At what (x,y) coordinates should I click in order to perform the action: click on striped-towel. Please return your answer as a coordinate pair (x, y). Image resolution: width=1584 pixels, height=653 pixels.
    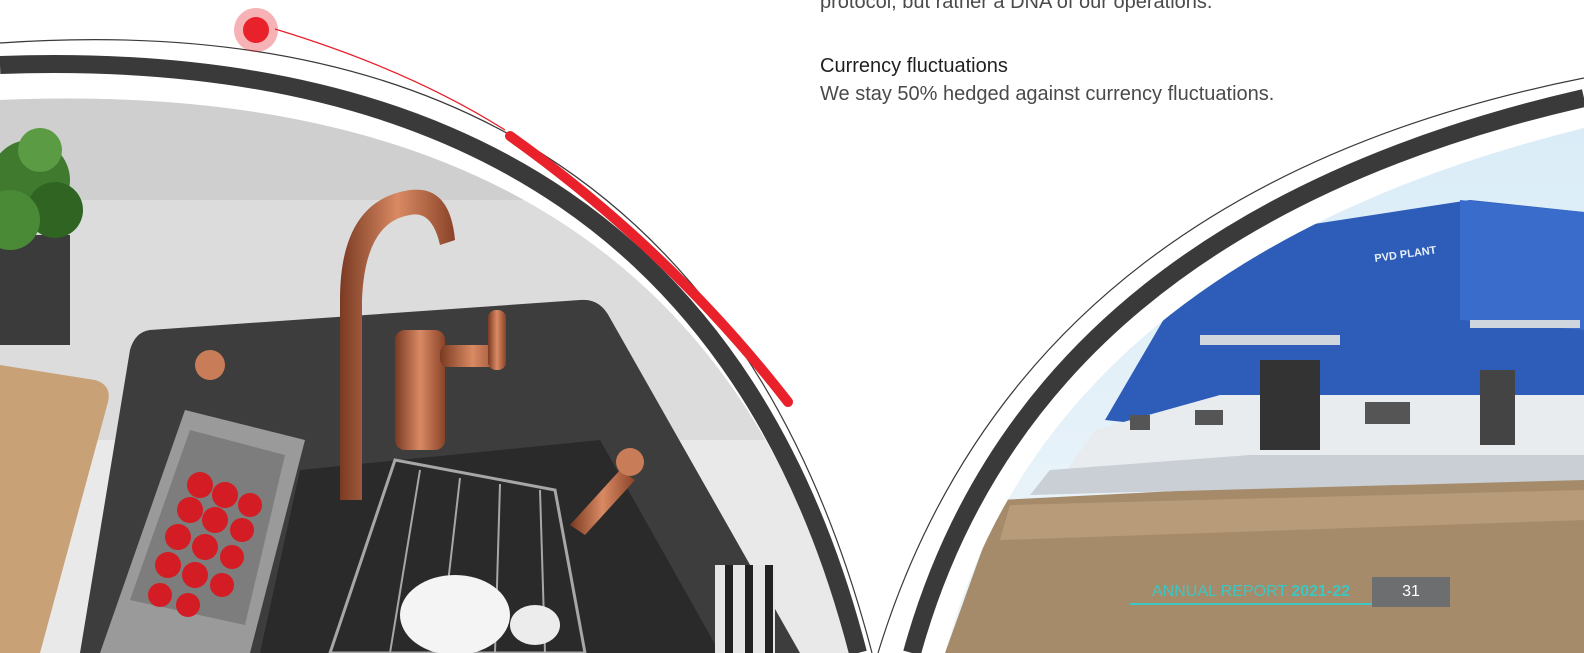
    Looking at the image, I should click on (745, 609).